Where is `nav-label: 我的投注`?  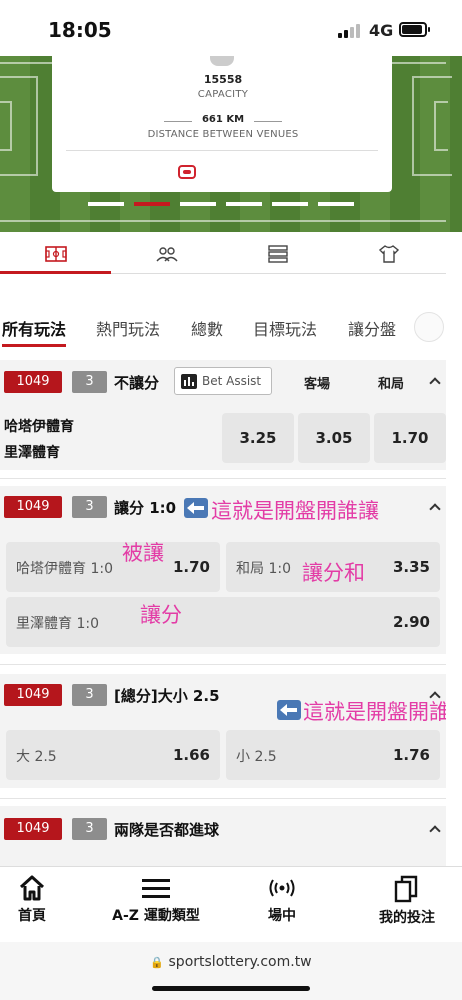 nav-label: 我的投注 is located at coordinates (407, 918).